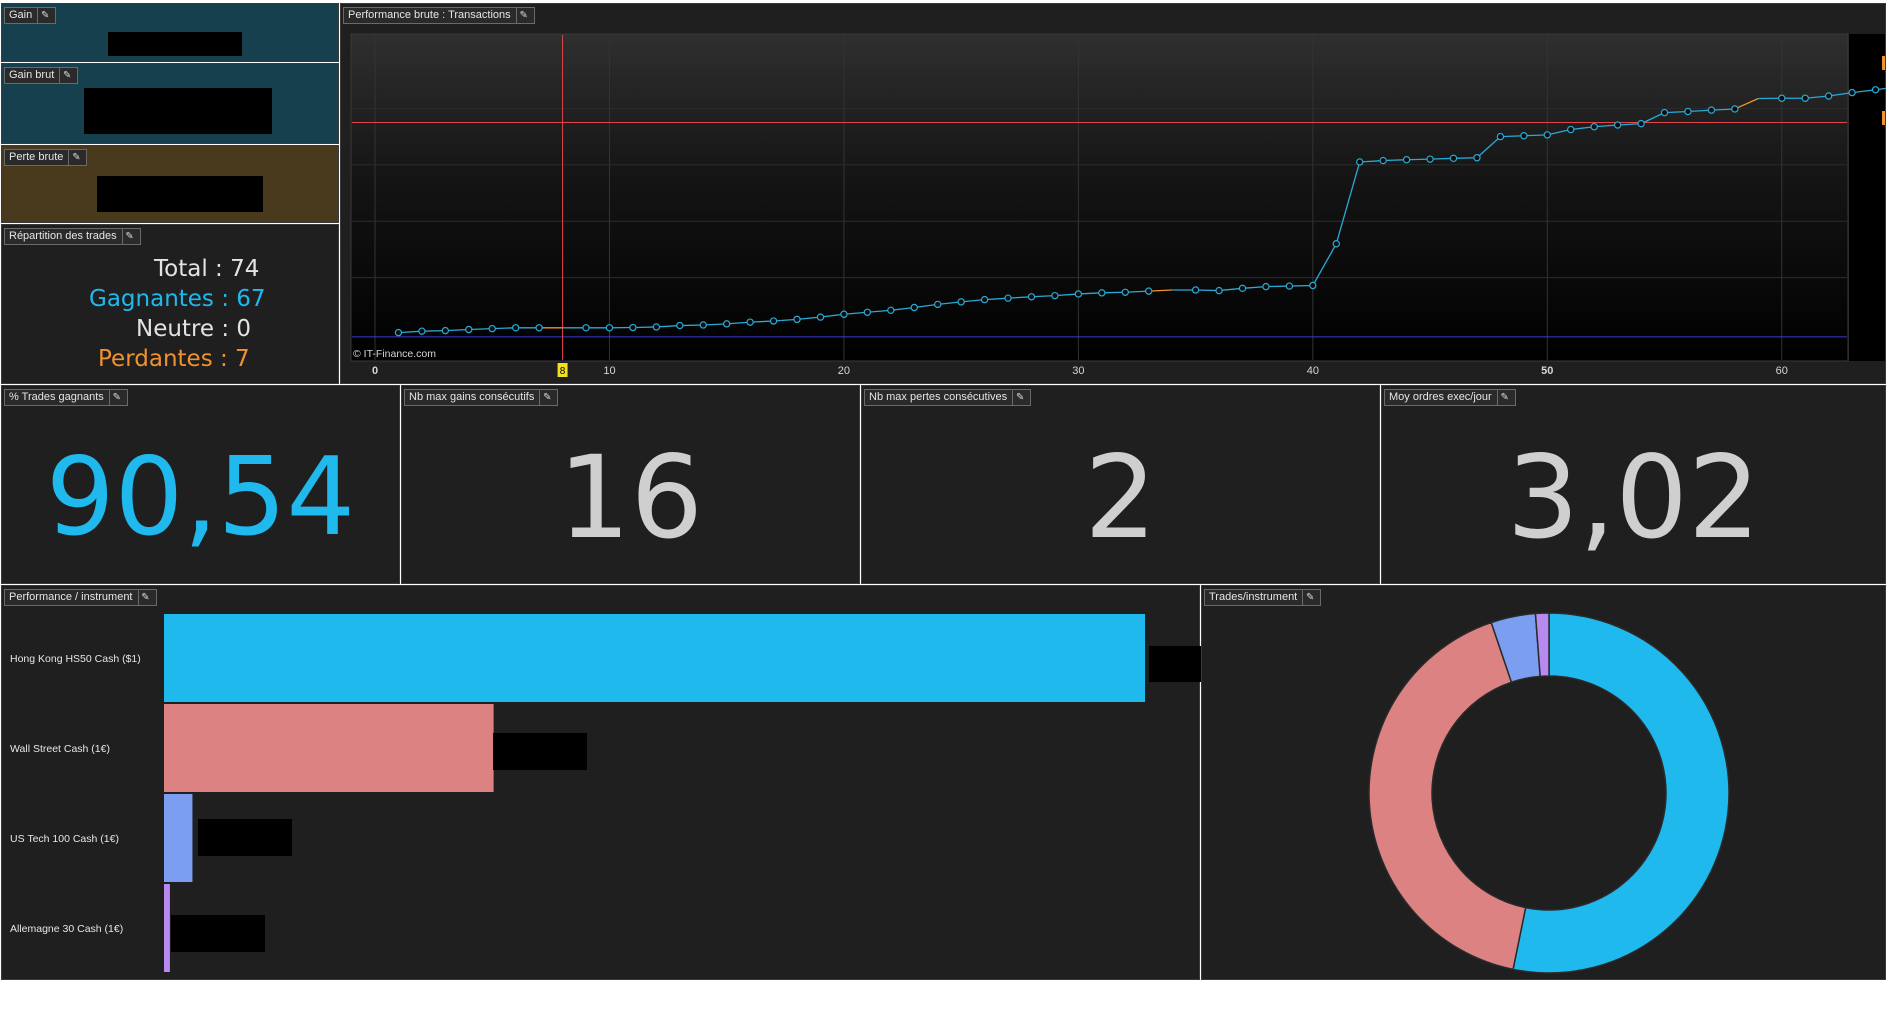 The height and width of the screenshot is (1012, 1886). Describe the element at coordinates (630, 497) in the screenshot. I see `max-gains-value: 16` at that location.